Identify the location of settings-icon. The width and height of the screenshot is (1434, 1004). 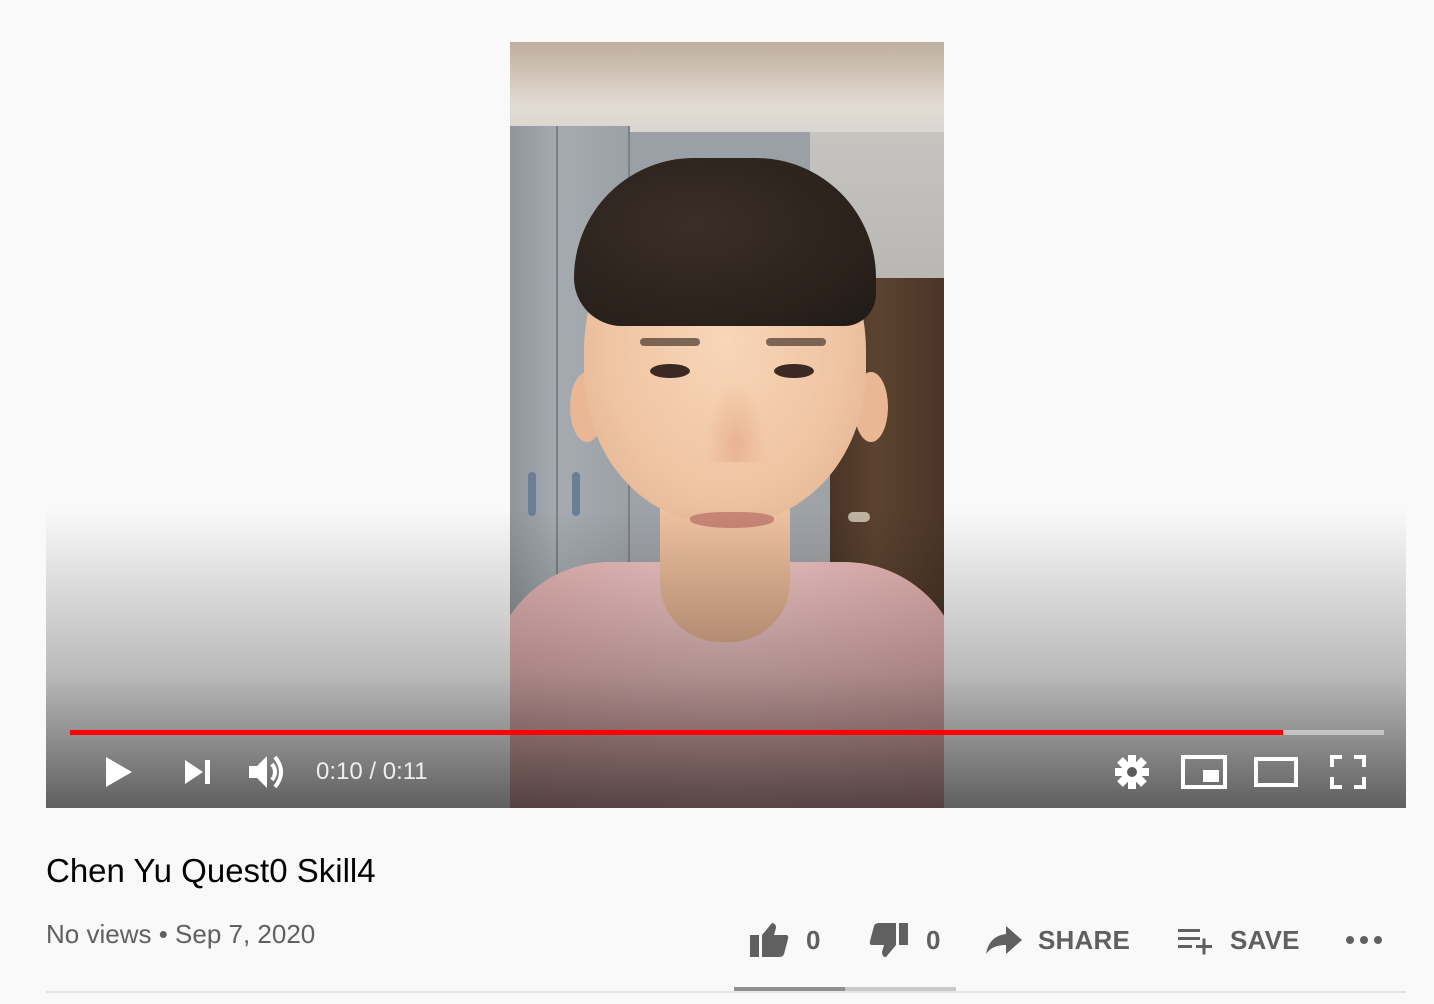
(1132, 772).